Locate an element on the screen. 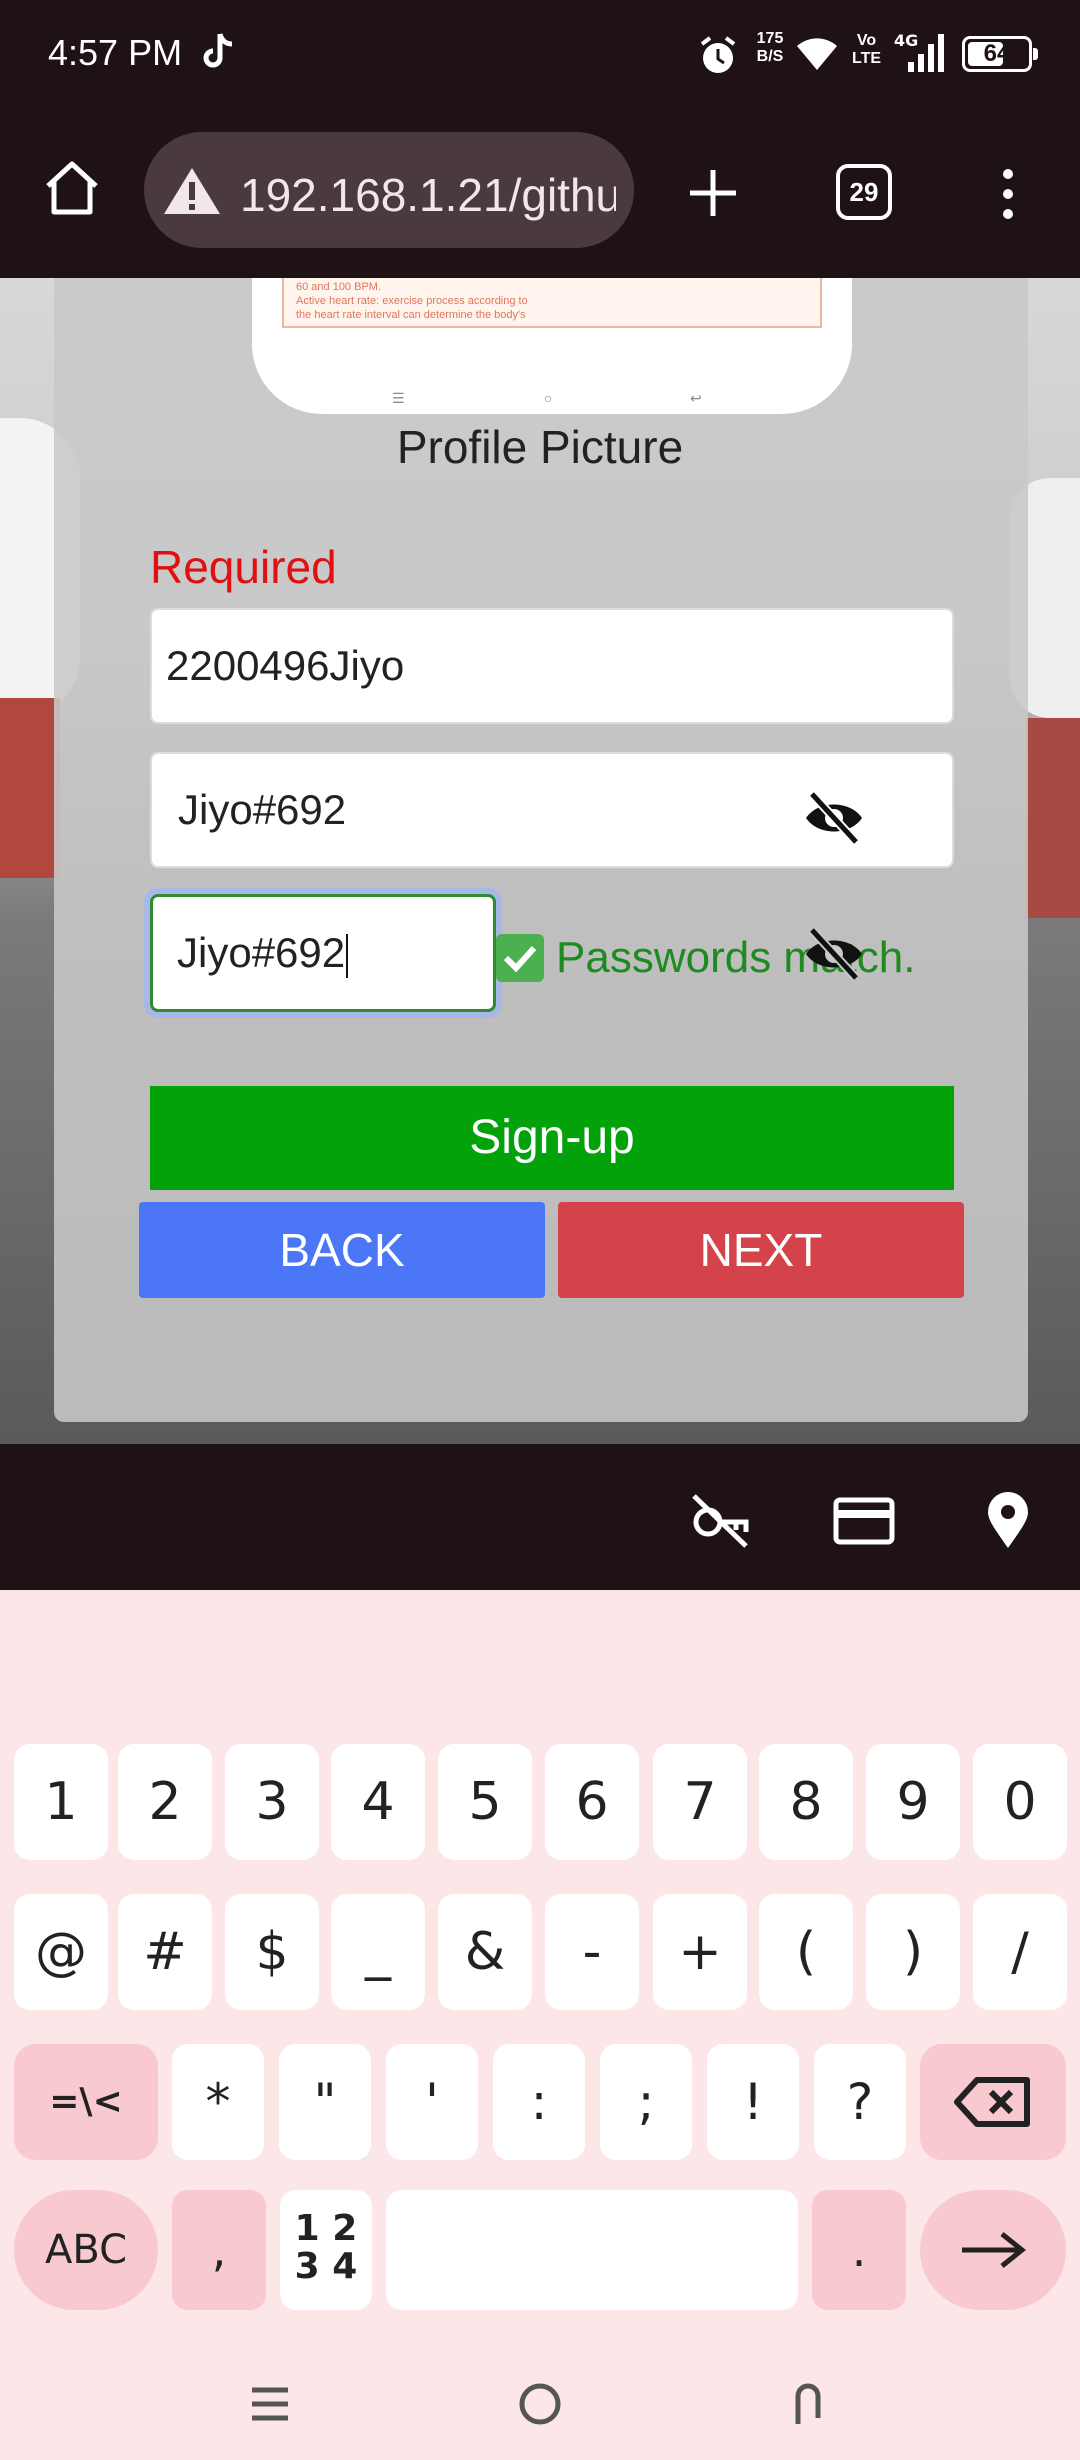  not-secure-warning-icon is located at coordinates (192, 191).